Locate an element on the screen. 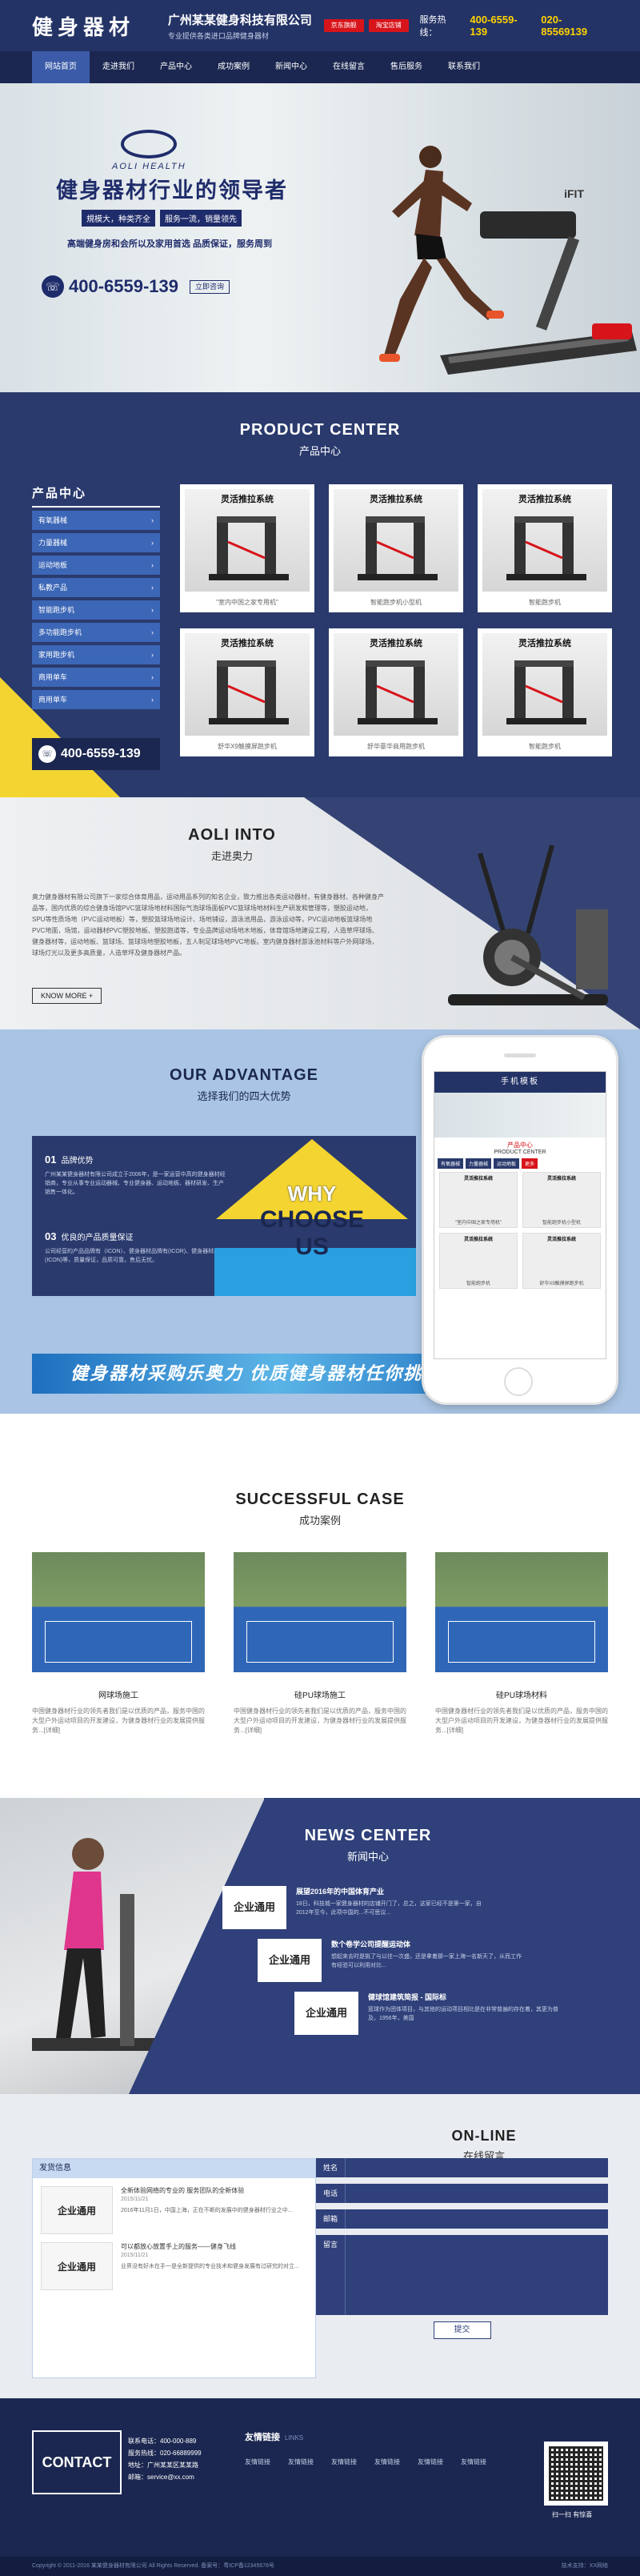 This screenshot has height=2576, width=640. treadmill-image is located at coordinates (538, 293).